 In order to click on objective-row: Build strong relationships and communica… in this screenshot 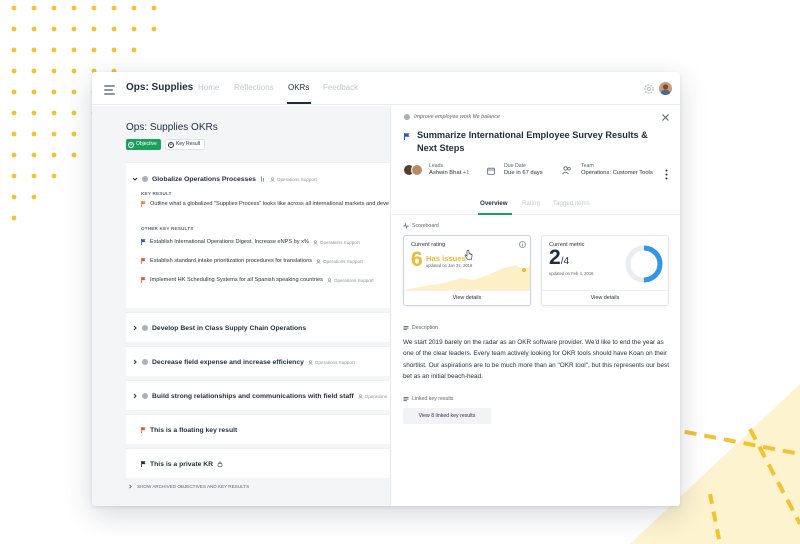, I will do `click(259, 396)`.